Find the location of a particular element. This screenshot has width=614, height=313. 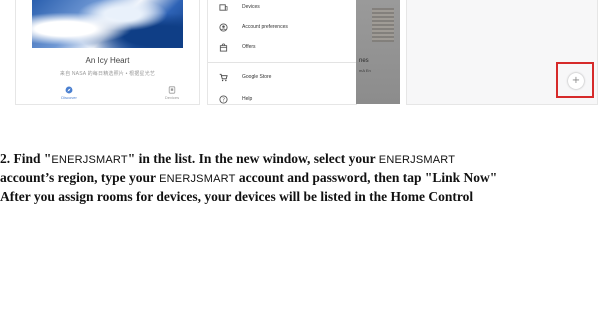

menu-item-help: ? Help is located at coordinates (282, 98).